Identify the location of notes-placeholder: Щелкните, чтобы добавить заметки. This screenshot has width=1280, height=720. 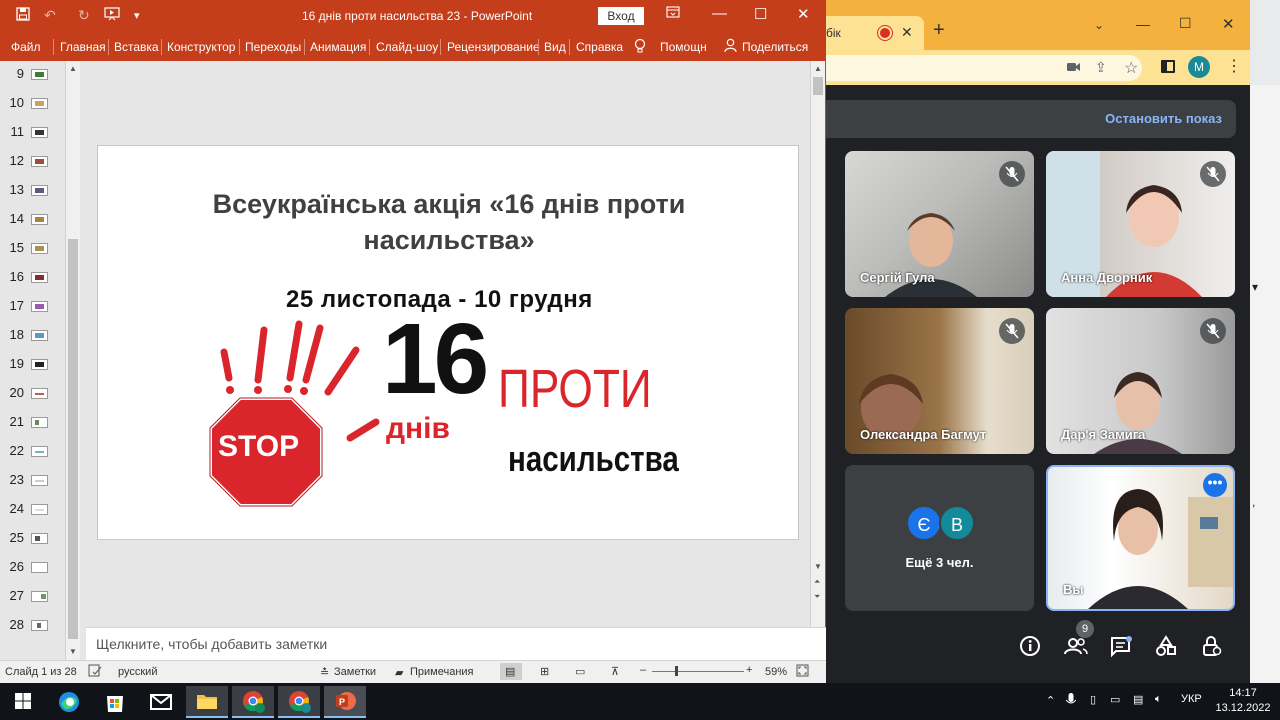
(211, 644).